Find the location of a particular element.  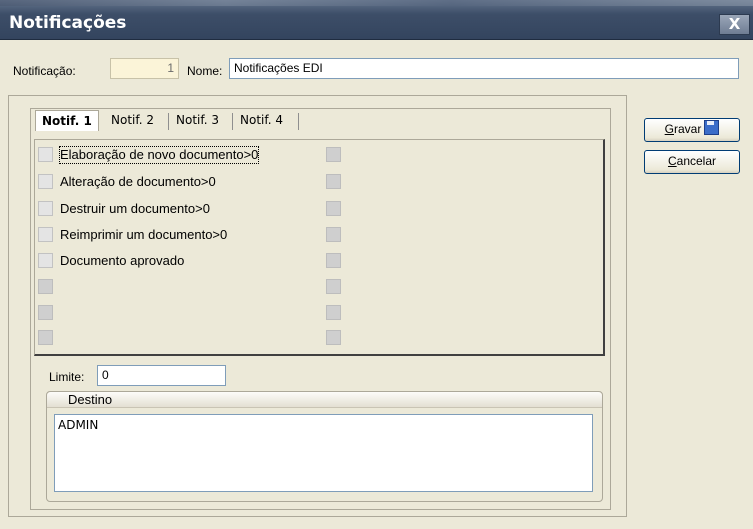

destino-header is located at coordinates (324, 400).